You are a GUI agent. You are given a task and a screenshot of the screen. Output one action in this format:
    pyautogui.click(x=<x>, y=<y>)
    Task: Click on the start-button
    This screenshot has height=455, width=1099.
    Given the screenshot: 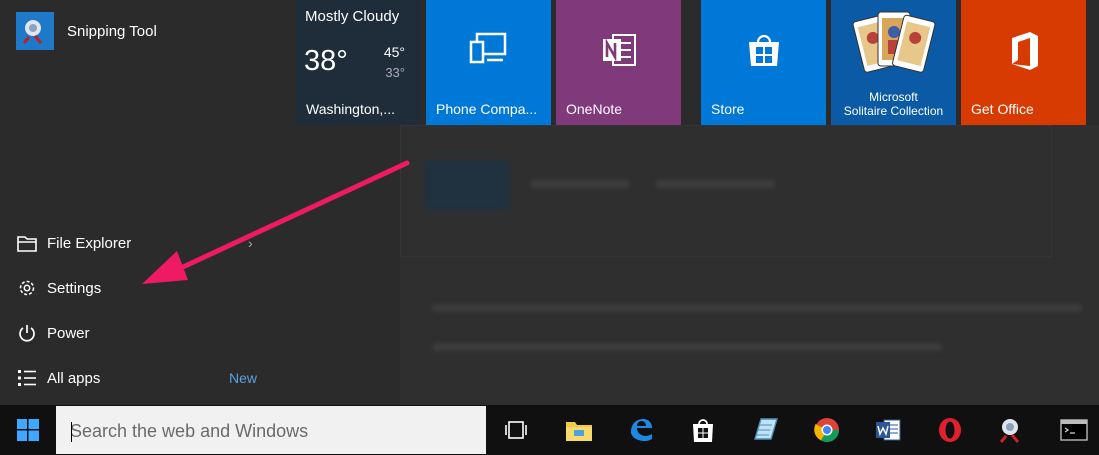 What is the action you would take?
    pyautogui.click(x=27, y=430)
    